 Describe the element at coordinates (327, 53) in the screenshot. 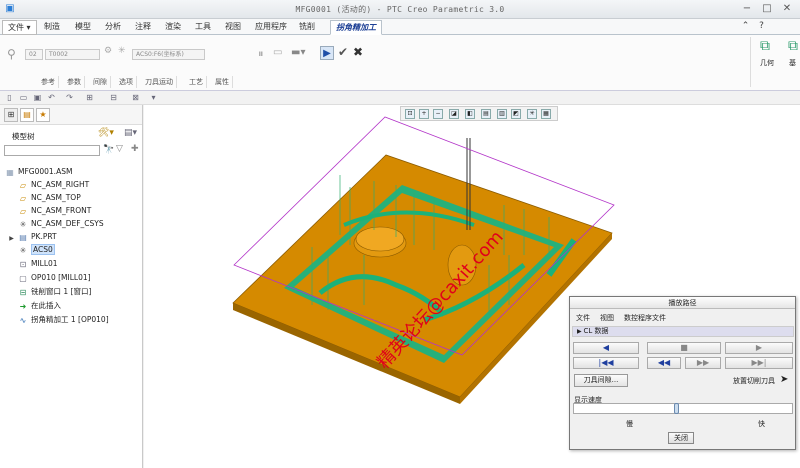

I see `resume-icon: ▶` at that location.